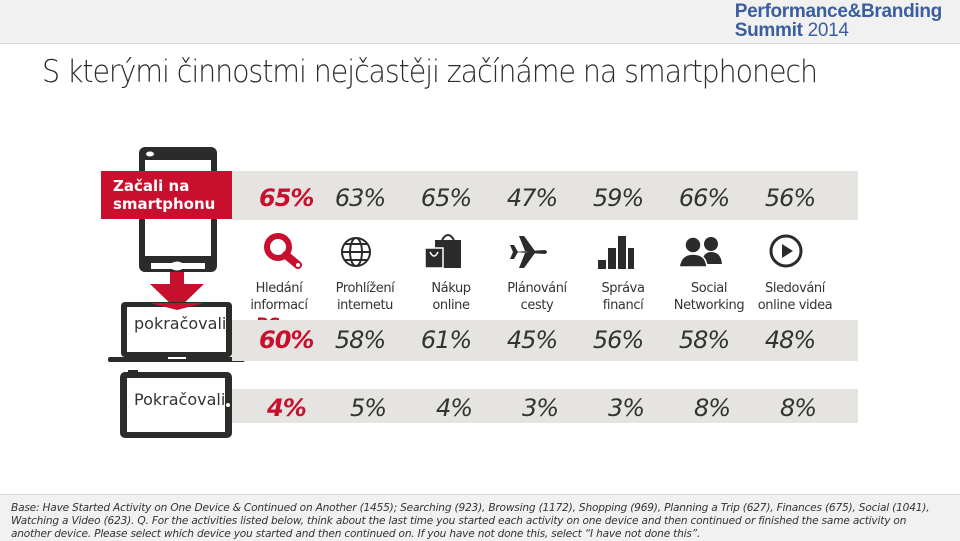  I want to click on brand-year: 2014, so click(828, 30).